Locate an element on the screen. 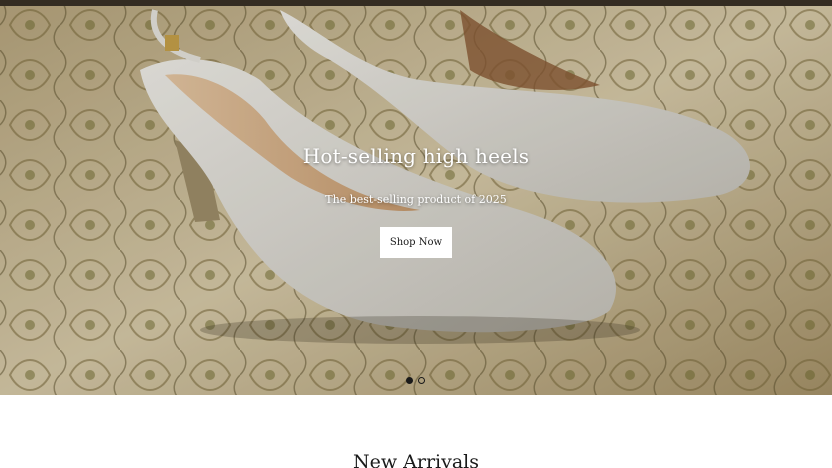  new-arrivals-heading: New Arrivals is located at coordinates (416, 459).